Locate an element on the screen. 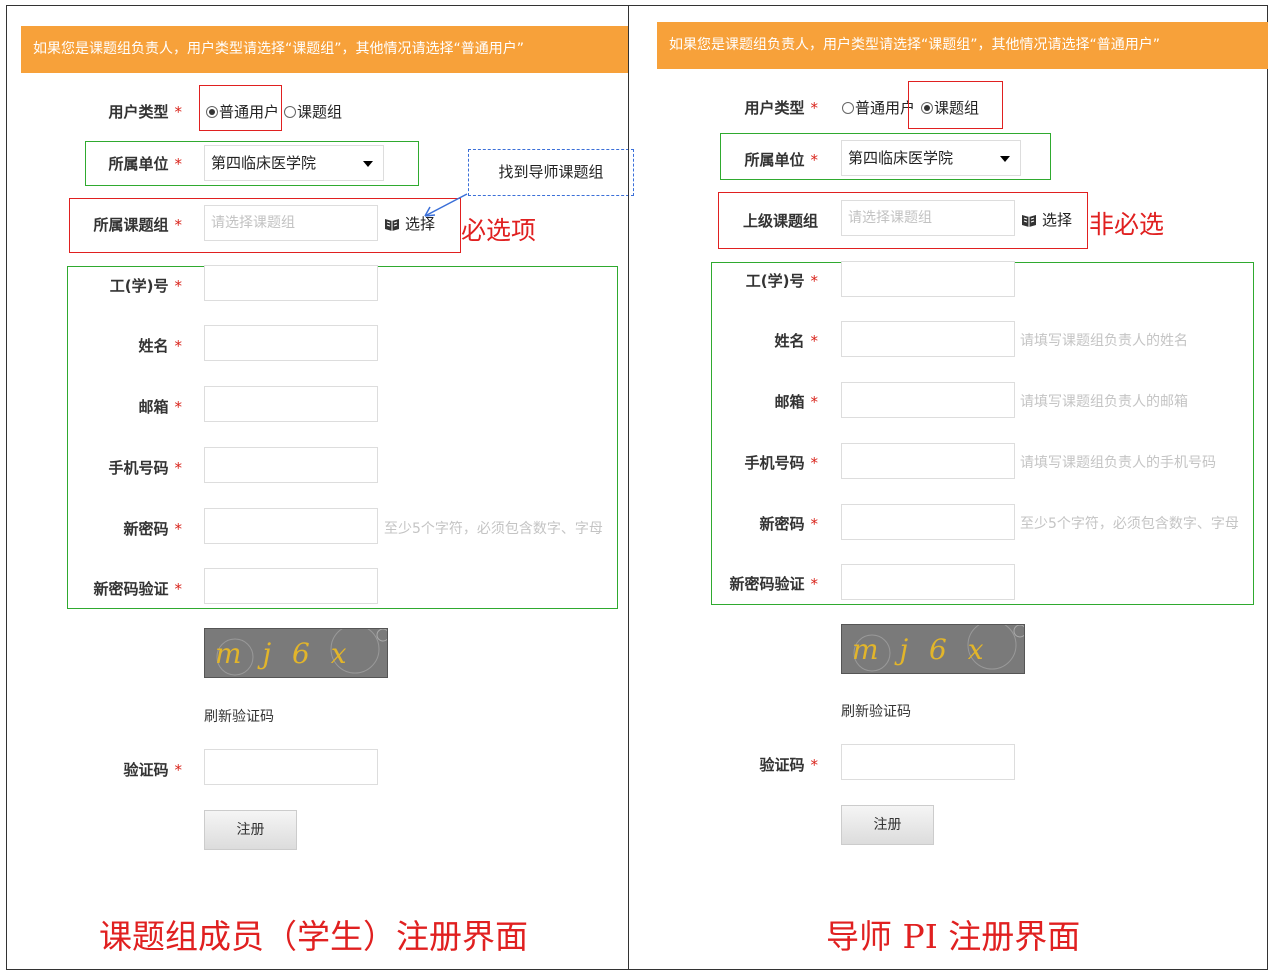 The width and height of the screenshot is (1273, 979). group-label: 所属课题组 * is located at coordinates (137, 225).